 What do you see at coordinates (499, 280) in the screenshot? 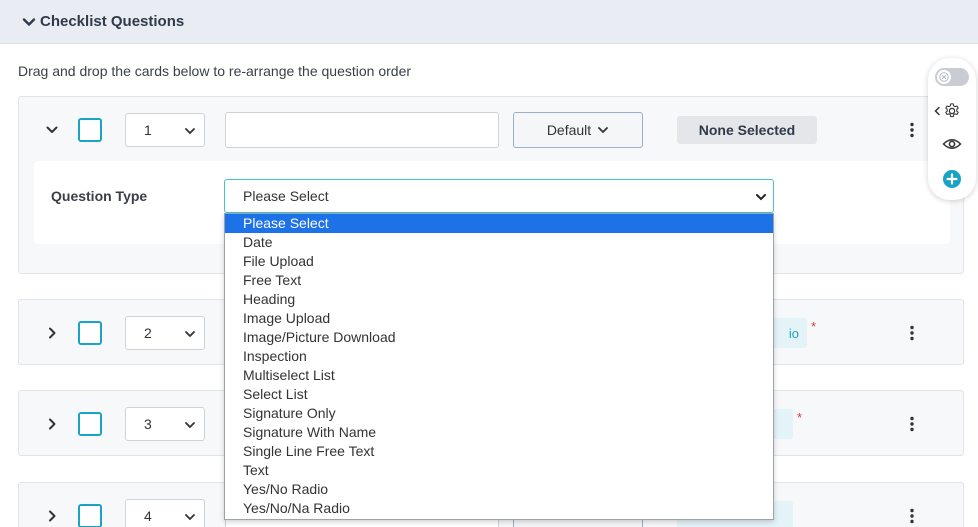
I see `dropdown-option: Free Text` at bounding box center [499, 280].